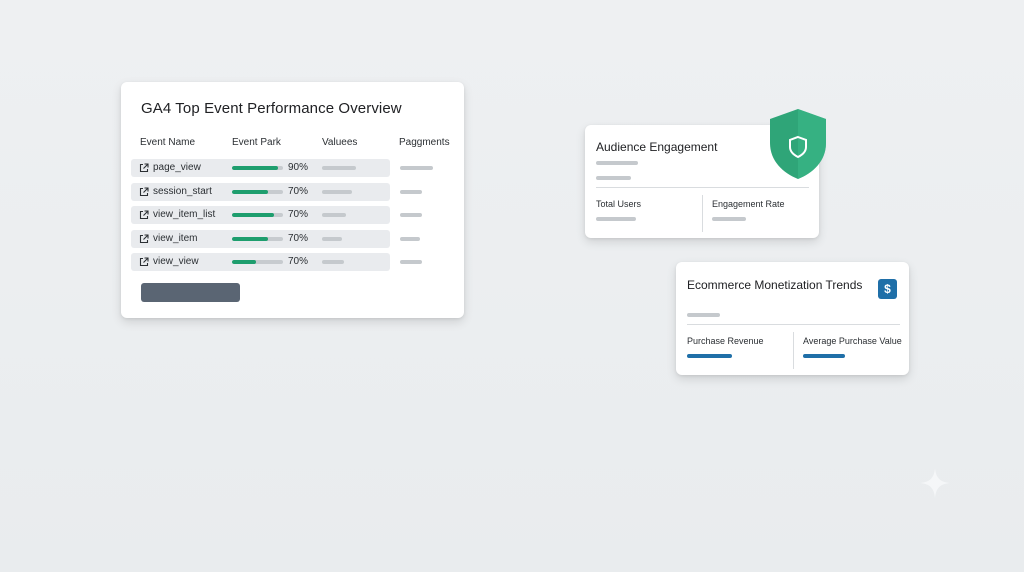 The image size is (1024, 572). I want to click on table-row: view_view 70%, so click(291, 262).